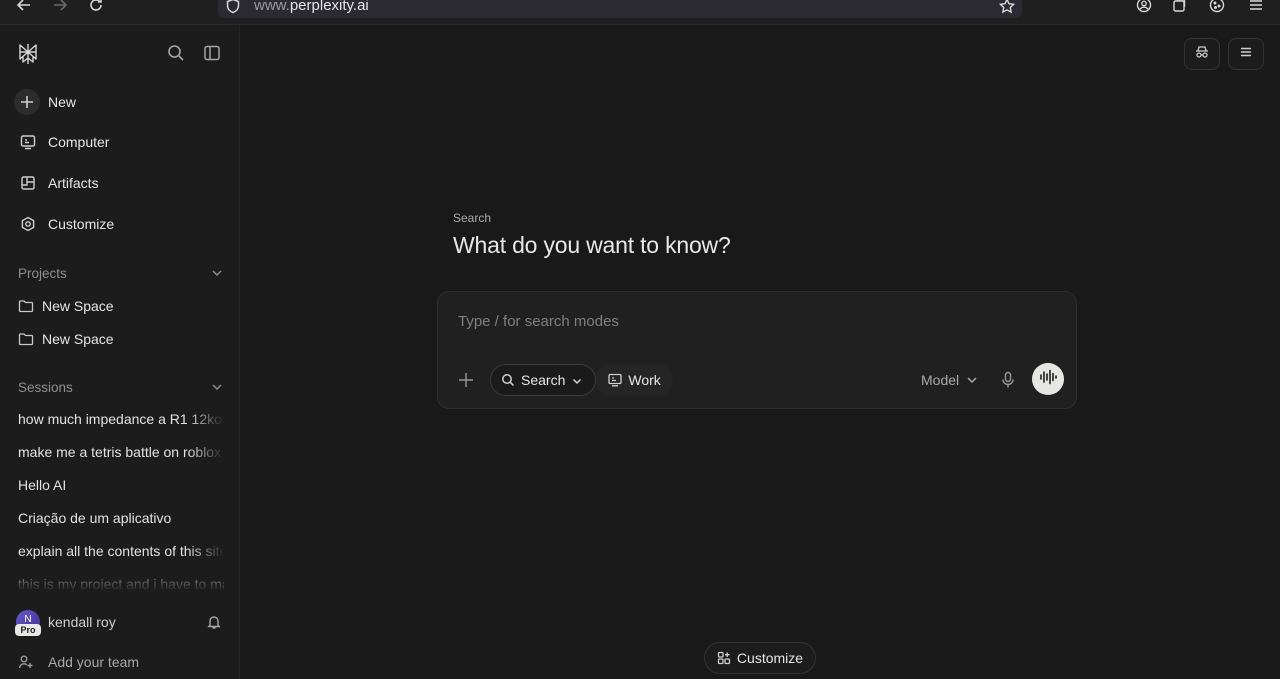 The height and width of the screenshot is (679, 1280). What do you see at coordinates (758, 321) in the screenshot?
I see `search-input` at bounding box center [758, 321].